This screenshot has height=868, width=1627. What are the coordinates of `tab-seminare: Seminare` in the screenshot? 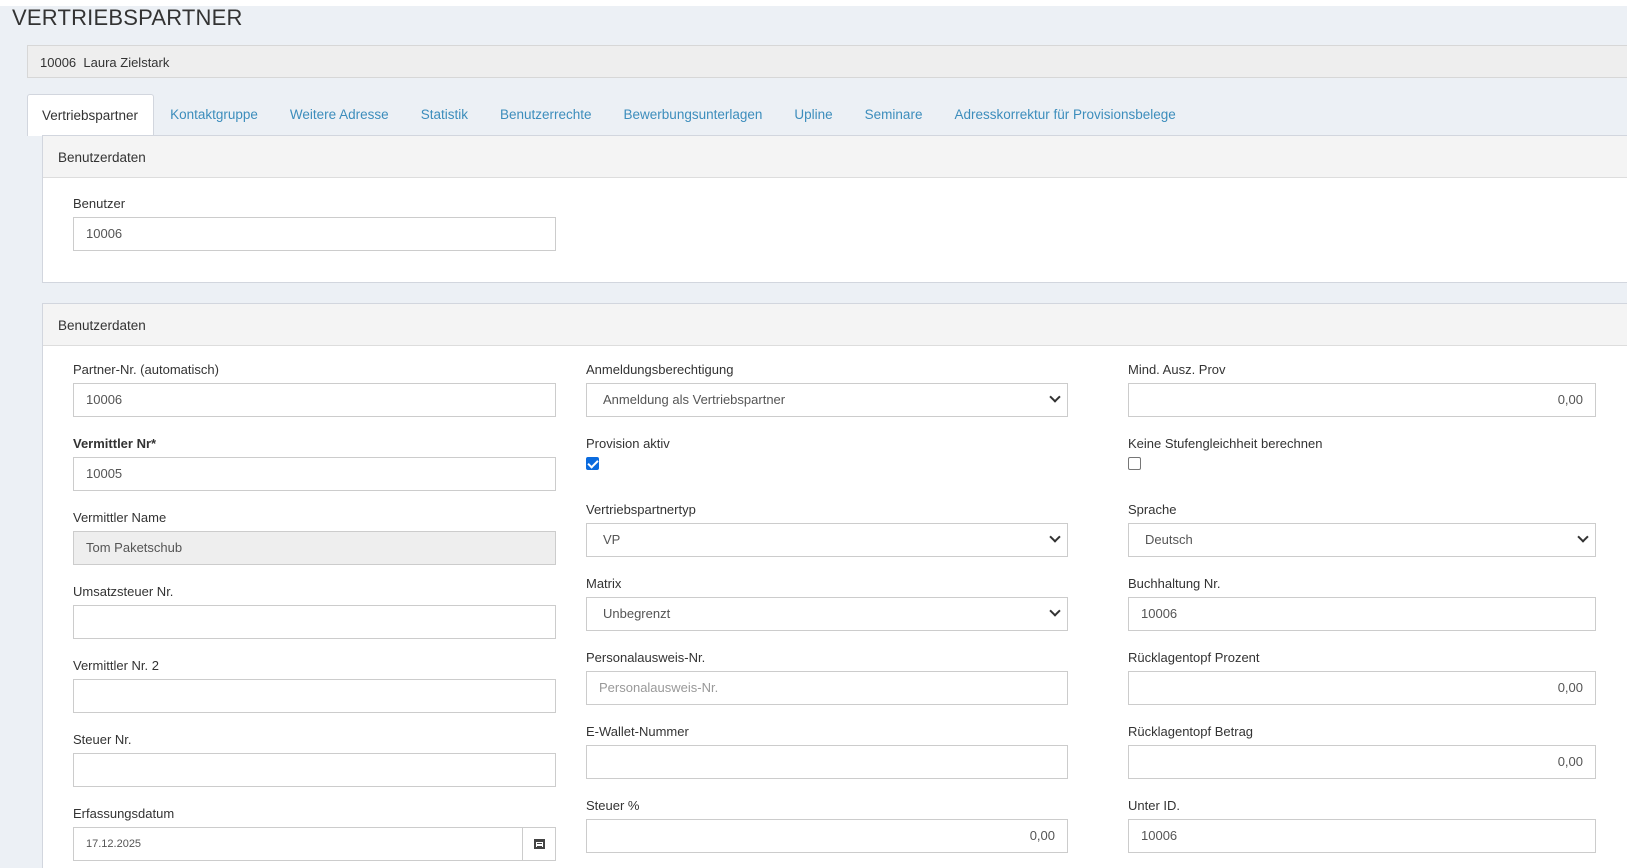 It's located at (894, 115).